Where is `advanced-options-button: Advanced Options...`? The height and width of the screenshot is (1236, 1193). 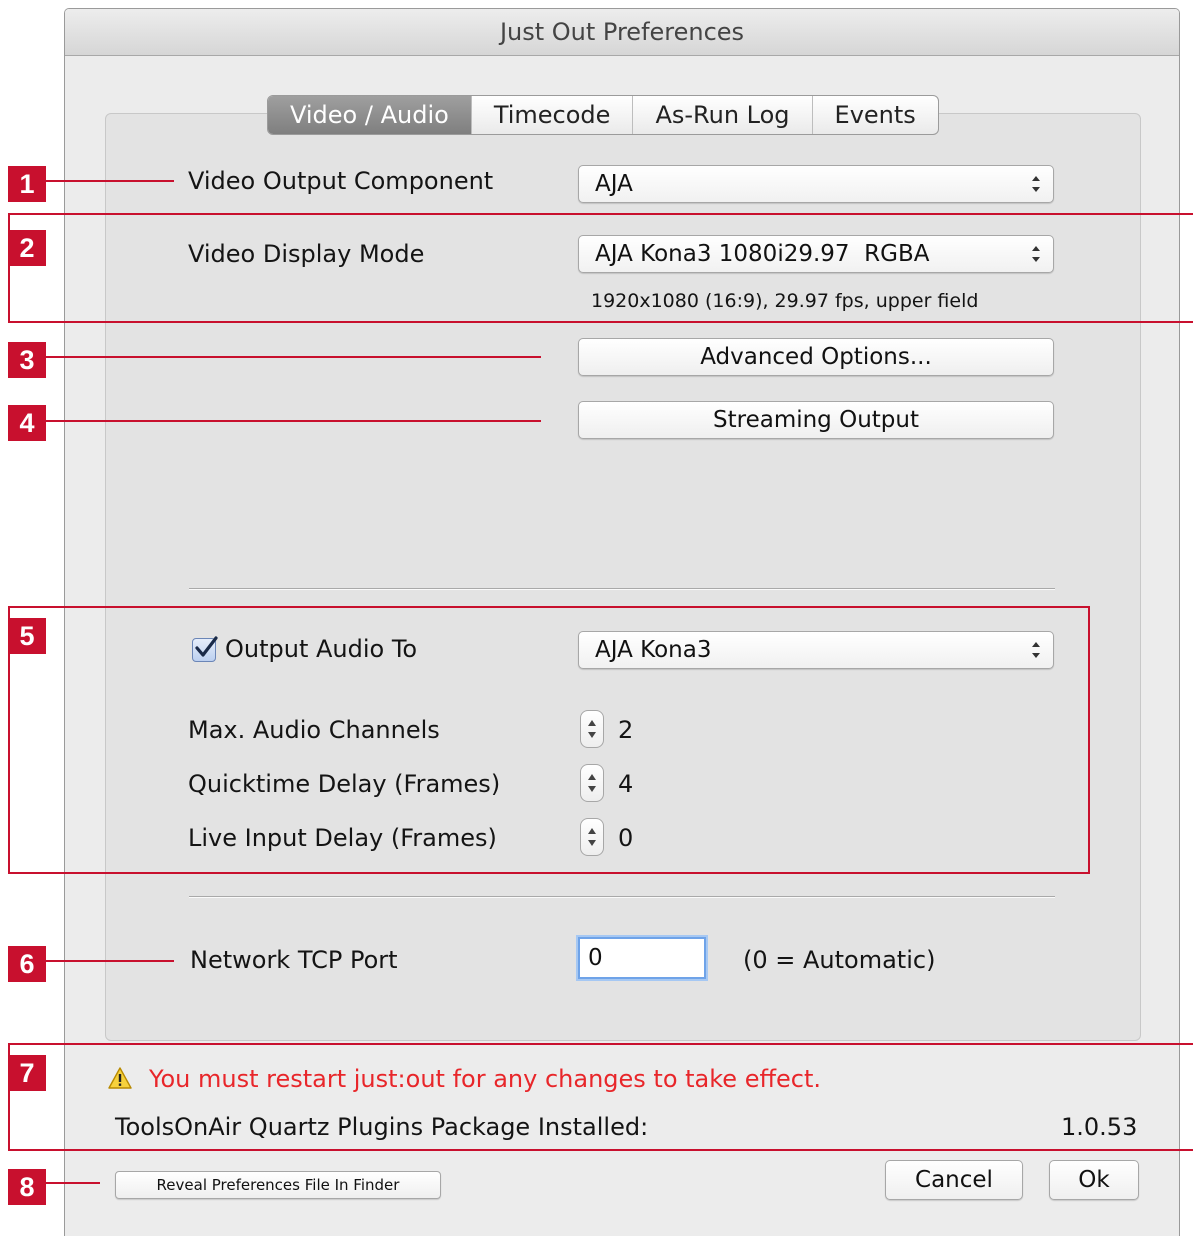 advanced-options-button: Advanced Options... is located at coordinates (816, 357).